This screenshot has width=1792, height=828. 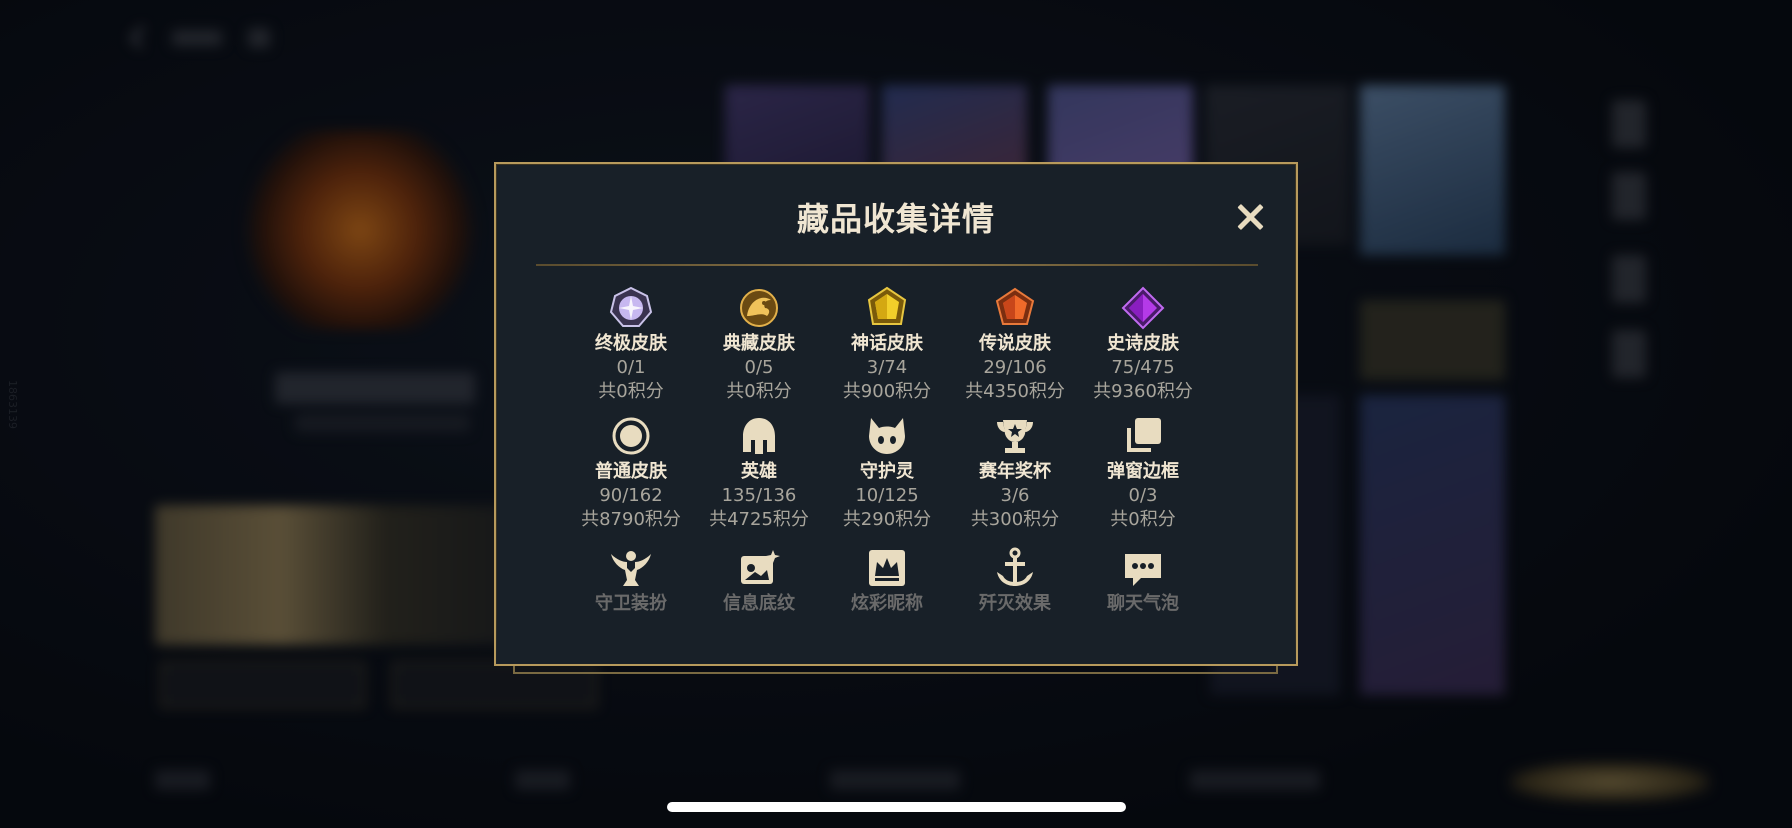 What do you see at coordinates (1015, 436) in the screenshot?
I see `season-trophy-icon` at bounding box center [1015, 436].